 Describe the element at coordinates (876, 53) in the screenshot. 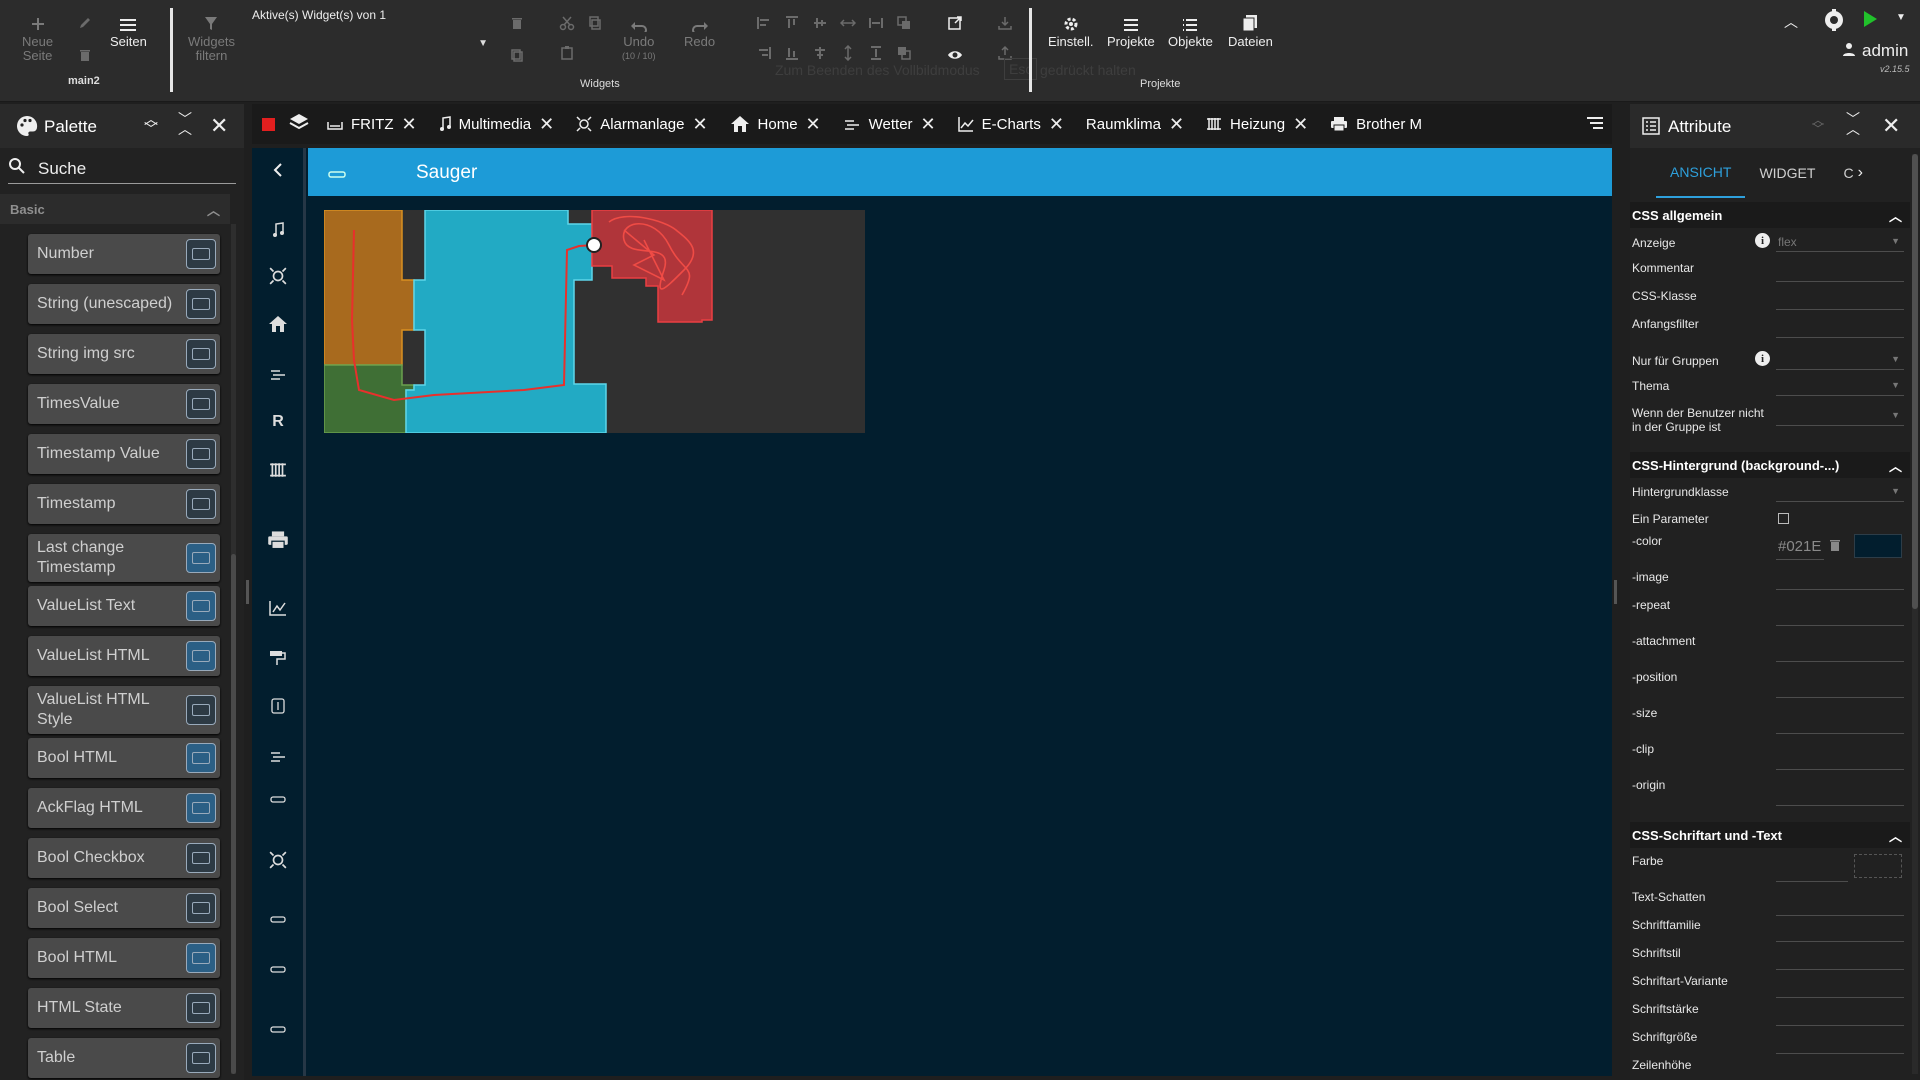

I see `same-height-icon` at that location.